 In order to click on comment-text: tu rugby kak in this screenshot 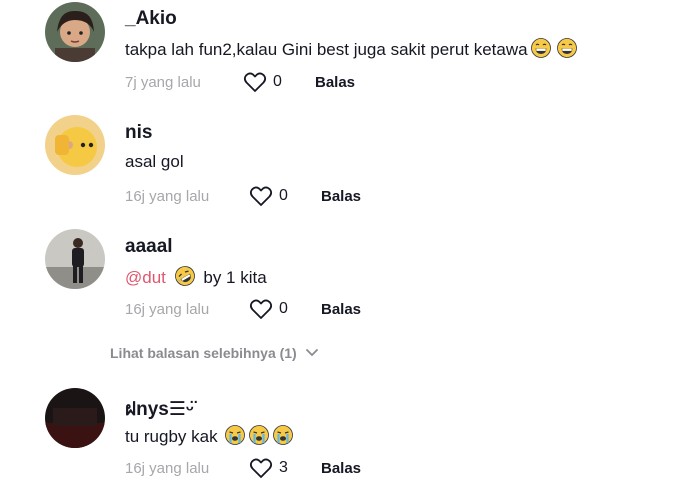, I will do `click(209, 436)`.